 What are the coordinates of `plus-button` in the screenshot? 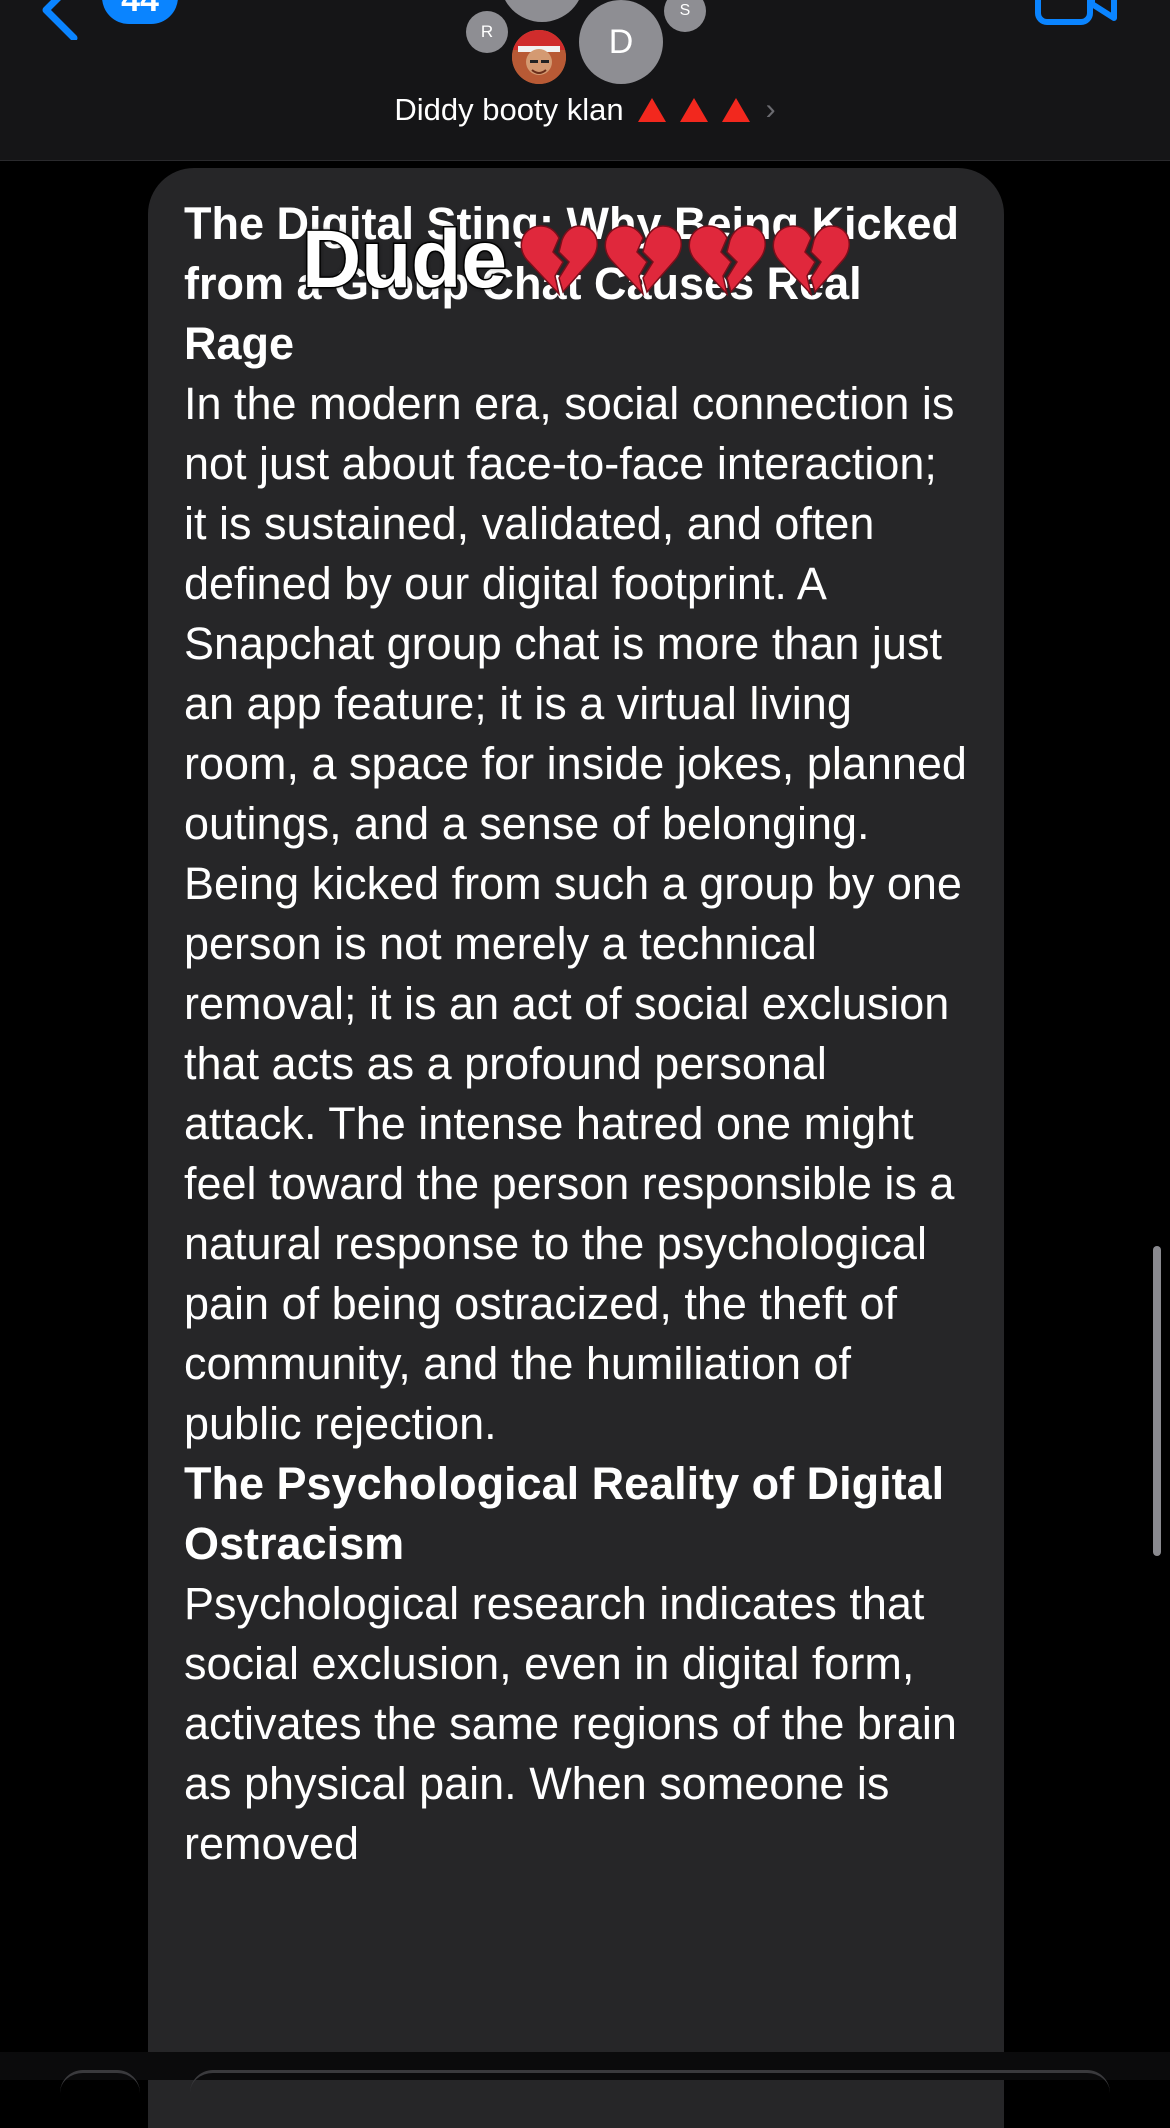 It's located at (100, 2081).